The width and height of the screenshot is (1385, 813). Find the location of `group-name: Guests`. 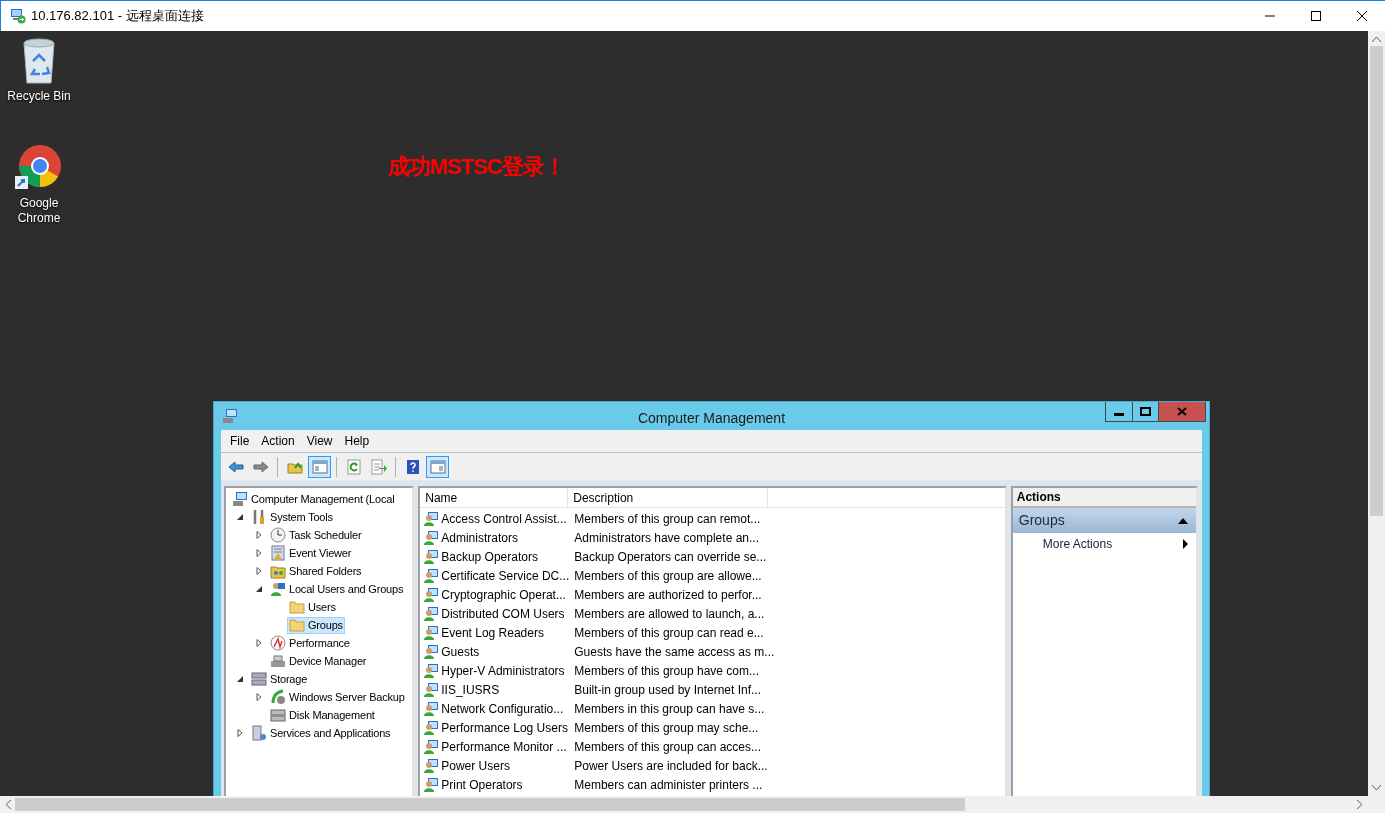

group-name: Guests is located at coordinates (460, 651).